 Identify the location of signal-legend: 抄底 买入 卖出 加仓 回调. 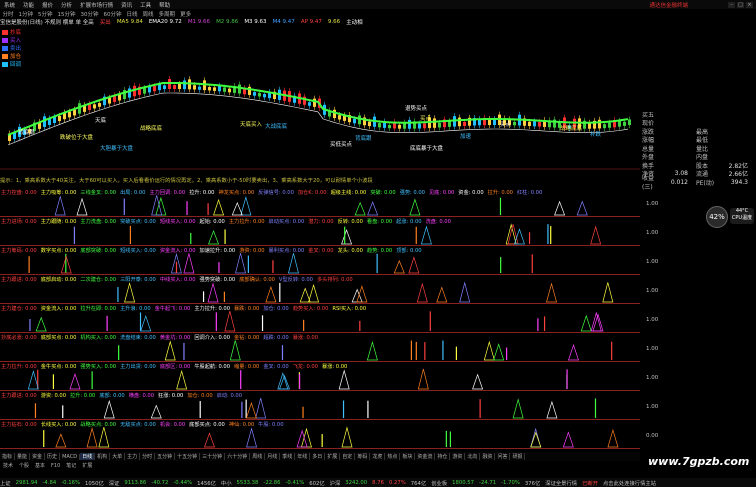
(22, 48).